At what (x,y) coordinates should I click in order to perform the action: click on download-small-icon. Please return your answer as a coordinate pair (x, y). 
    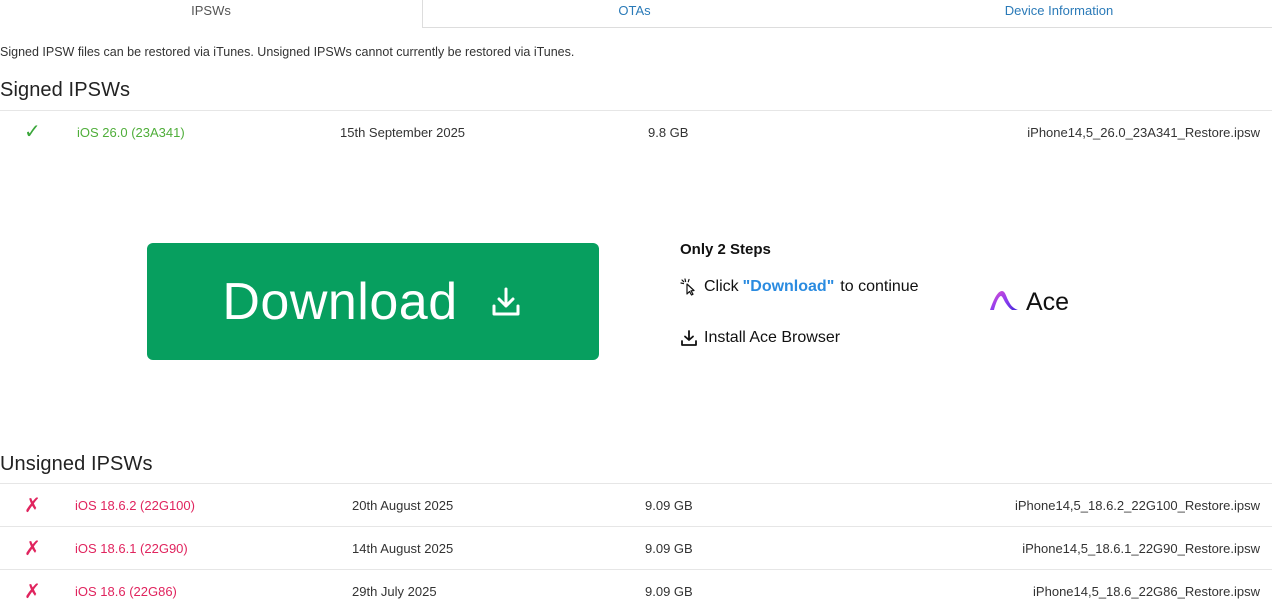
    Looking at the image, I should click on (689, 338).